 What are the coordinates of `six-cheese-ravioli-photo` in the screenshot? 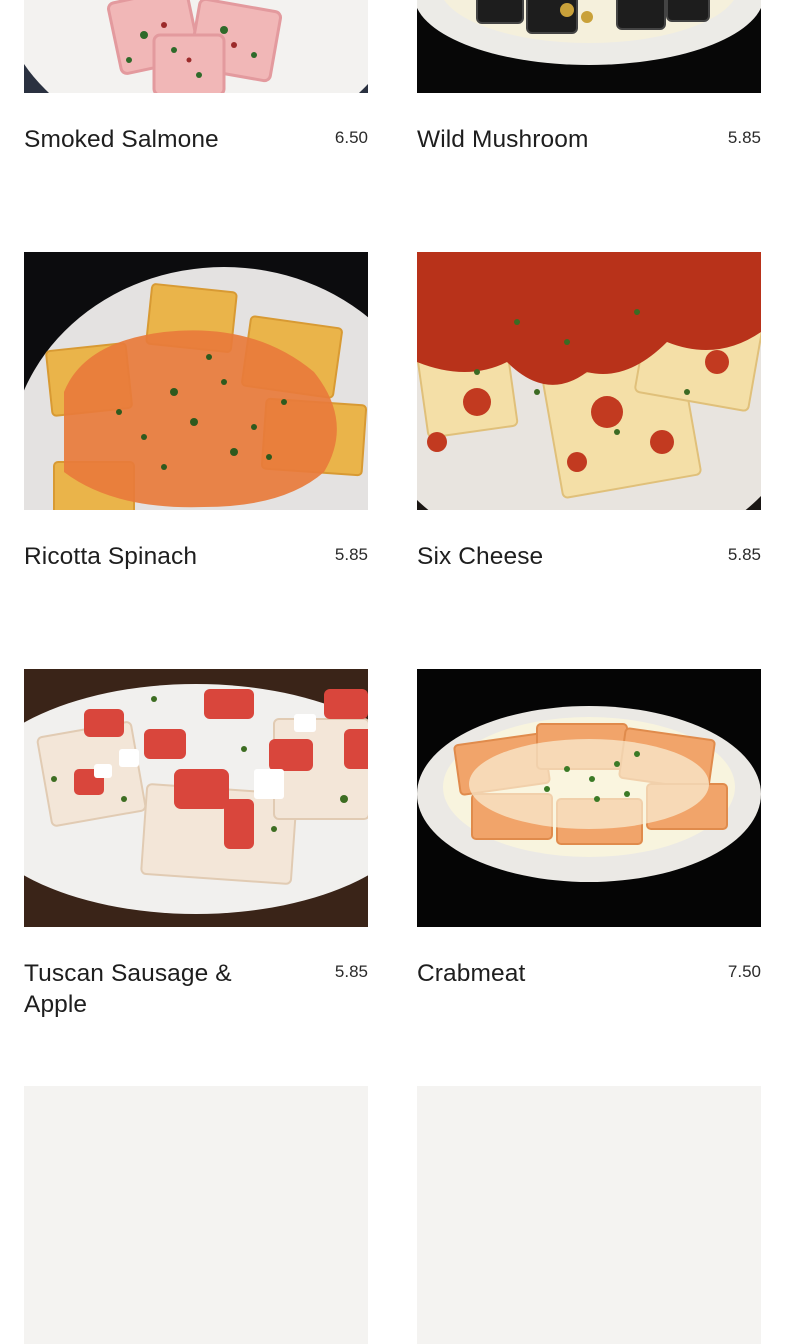 It's located at (589, 381).